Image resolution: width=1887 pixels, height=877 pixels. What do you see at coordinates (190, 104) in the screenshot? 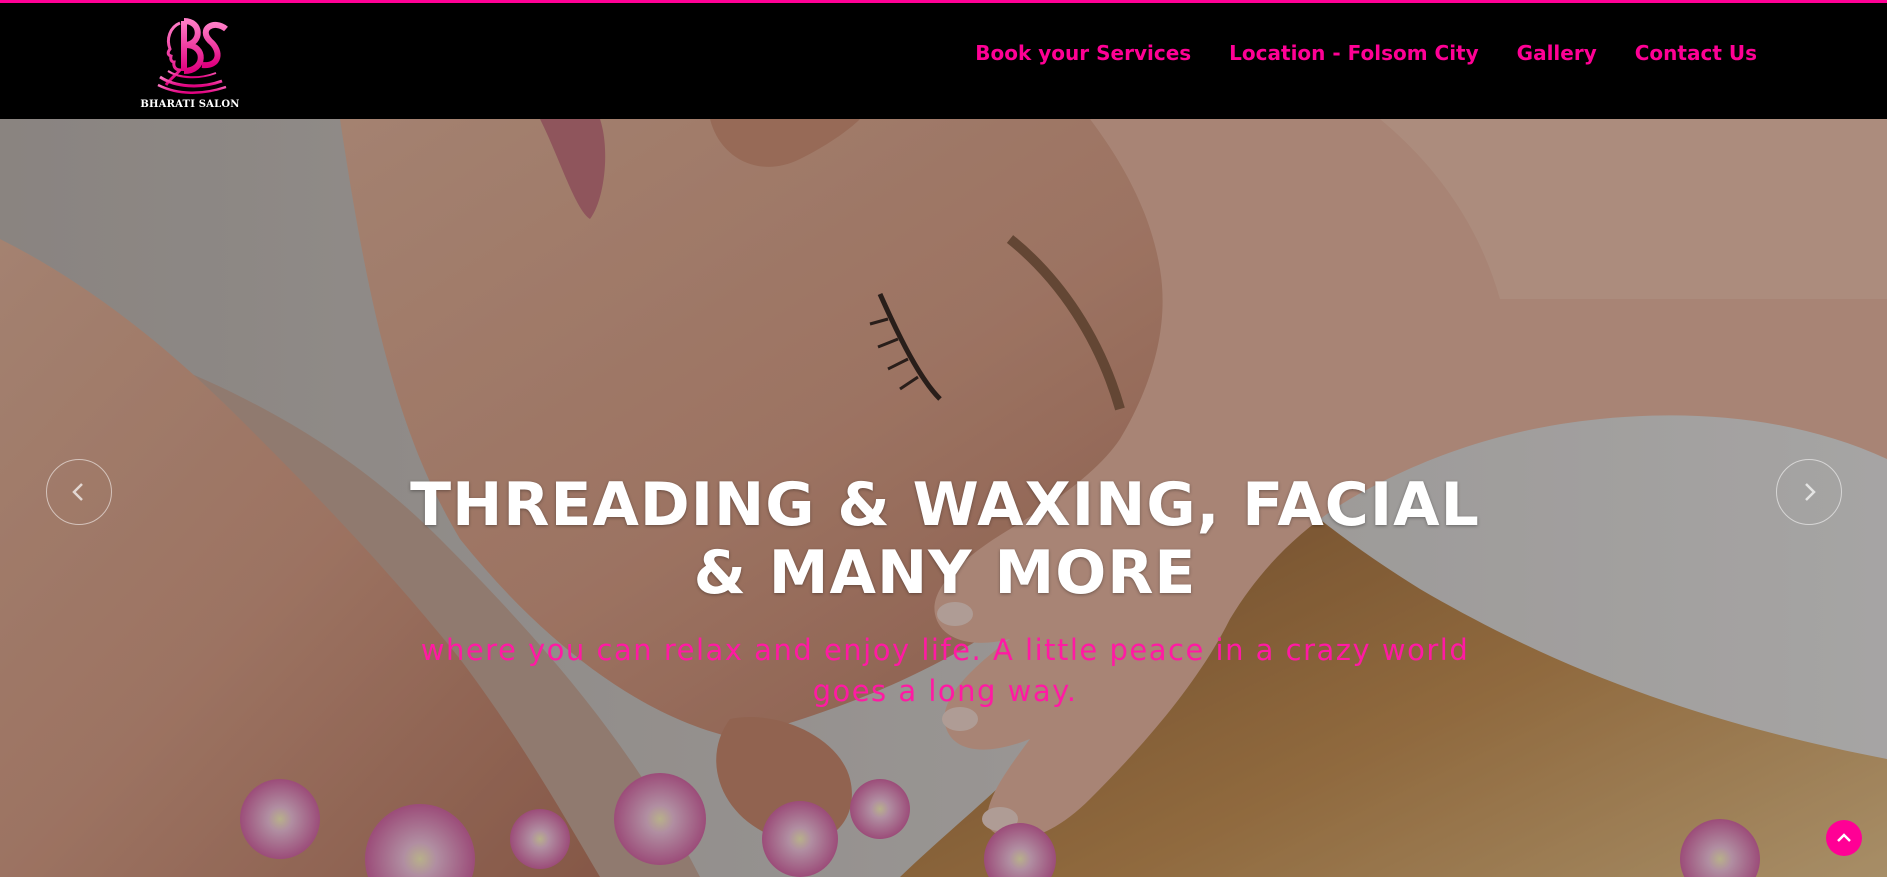
I see `brand-name: BHARATI SALON` at bounding box center [190, 104].